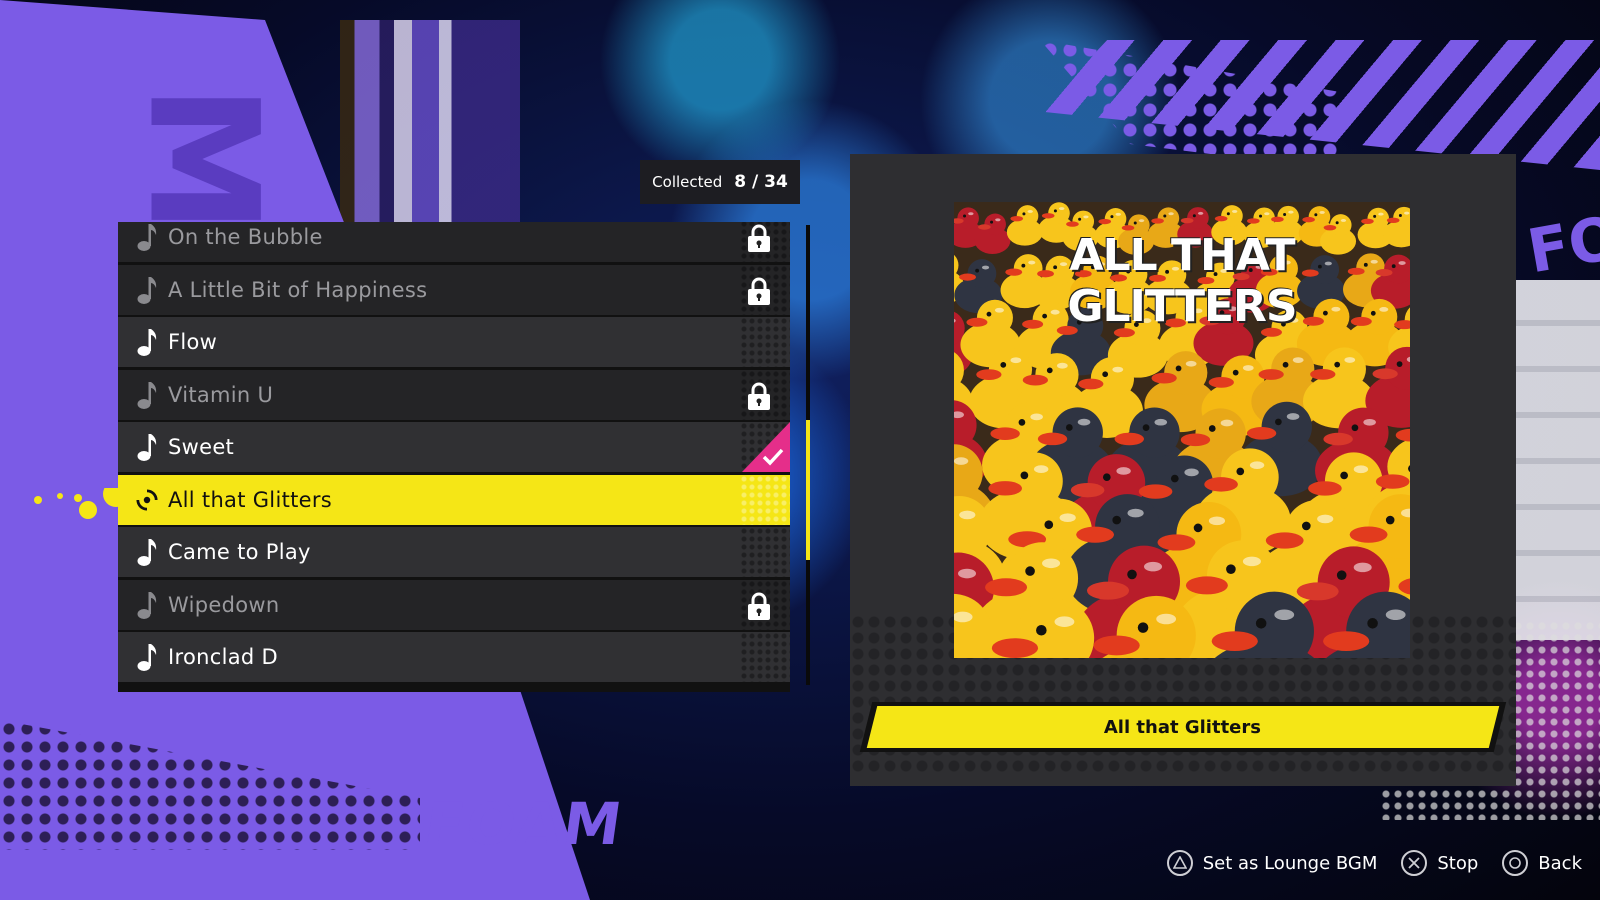 This screenshot has height=900, width=1600. I want to click on song-title: Ironclad D, so click(223, 657).